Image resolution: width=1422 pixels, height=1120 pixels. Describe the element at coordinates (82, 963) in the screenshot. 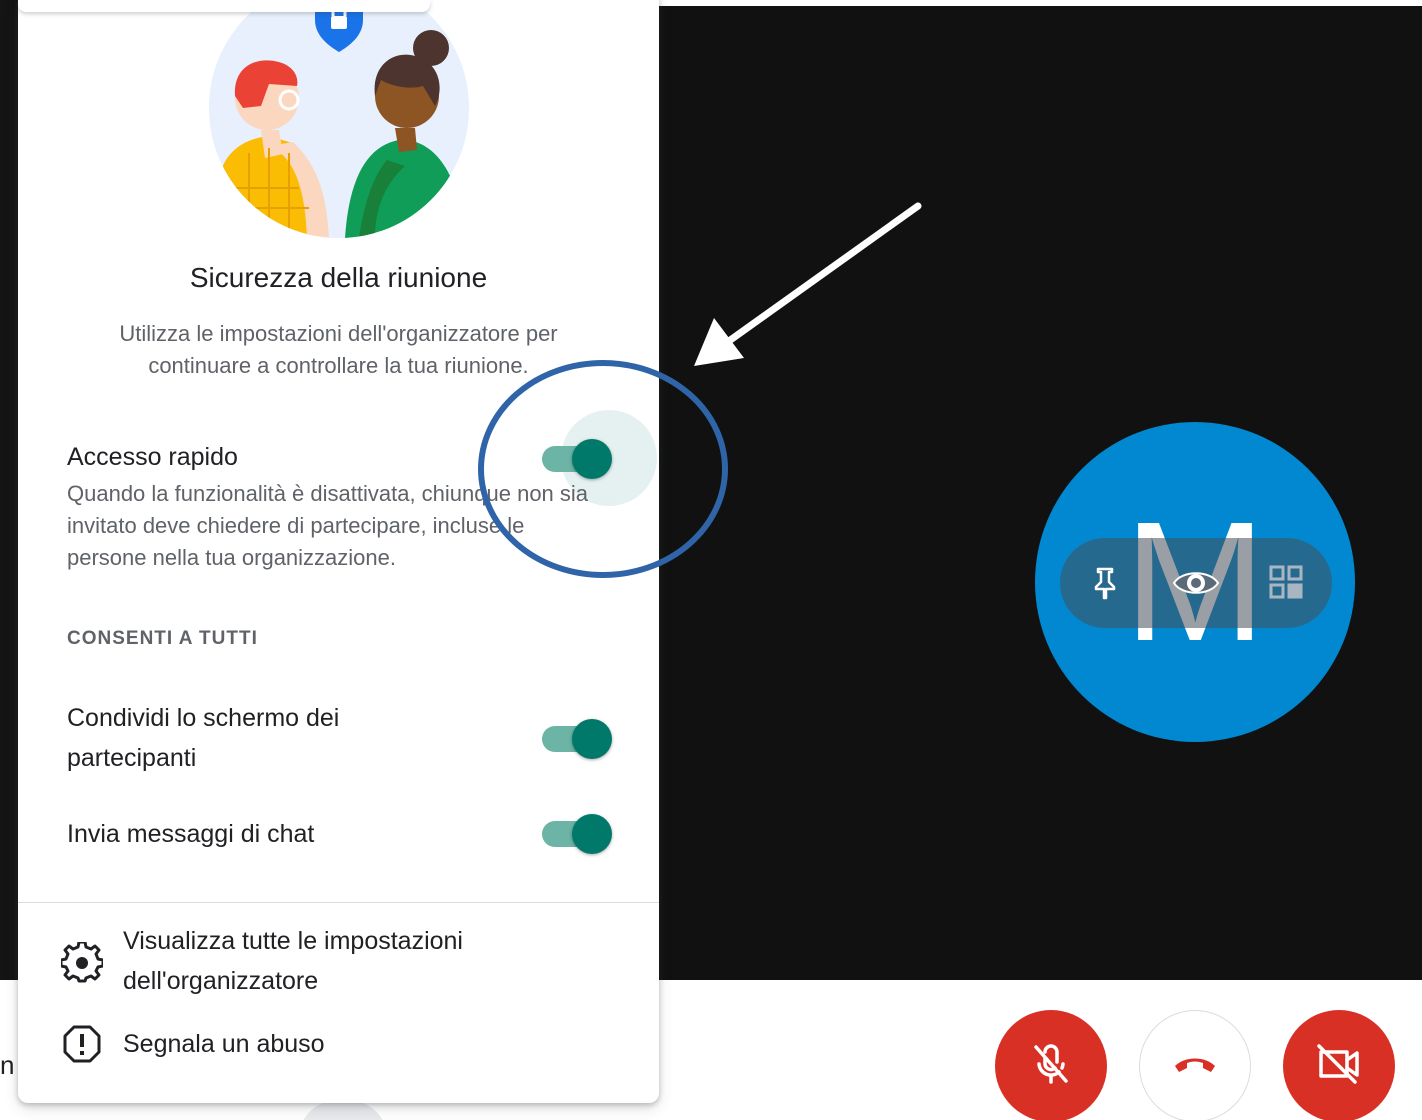

I see `gear-icon` at that location.